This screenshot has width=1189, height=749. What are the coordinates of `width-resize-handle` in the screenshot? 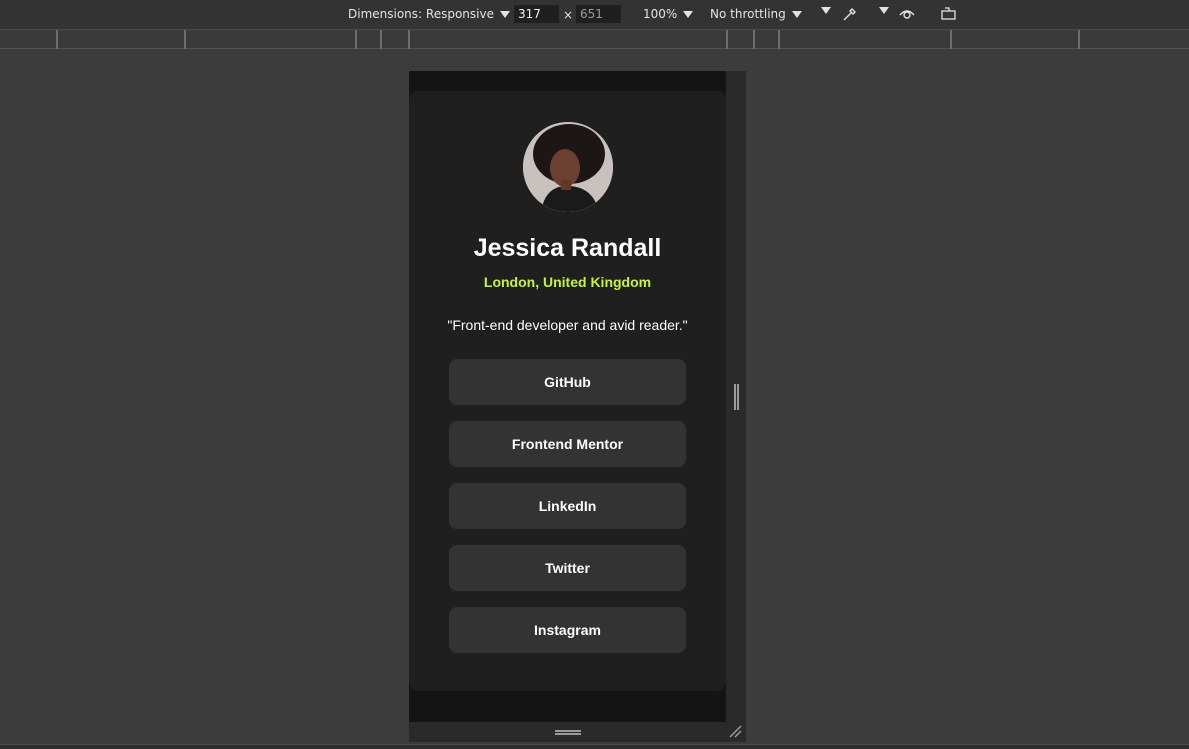 It's located at (736, 397).